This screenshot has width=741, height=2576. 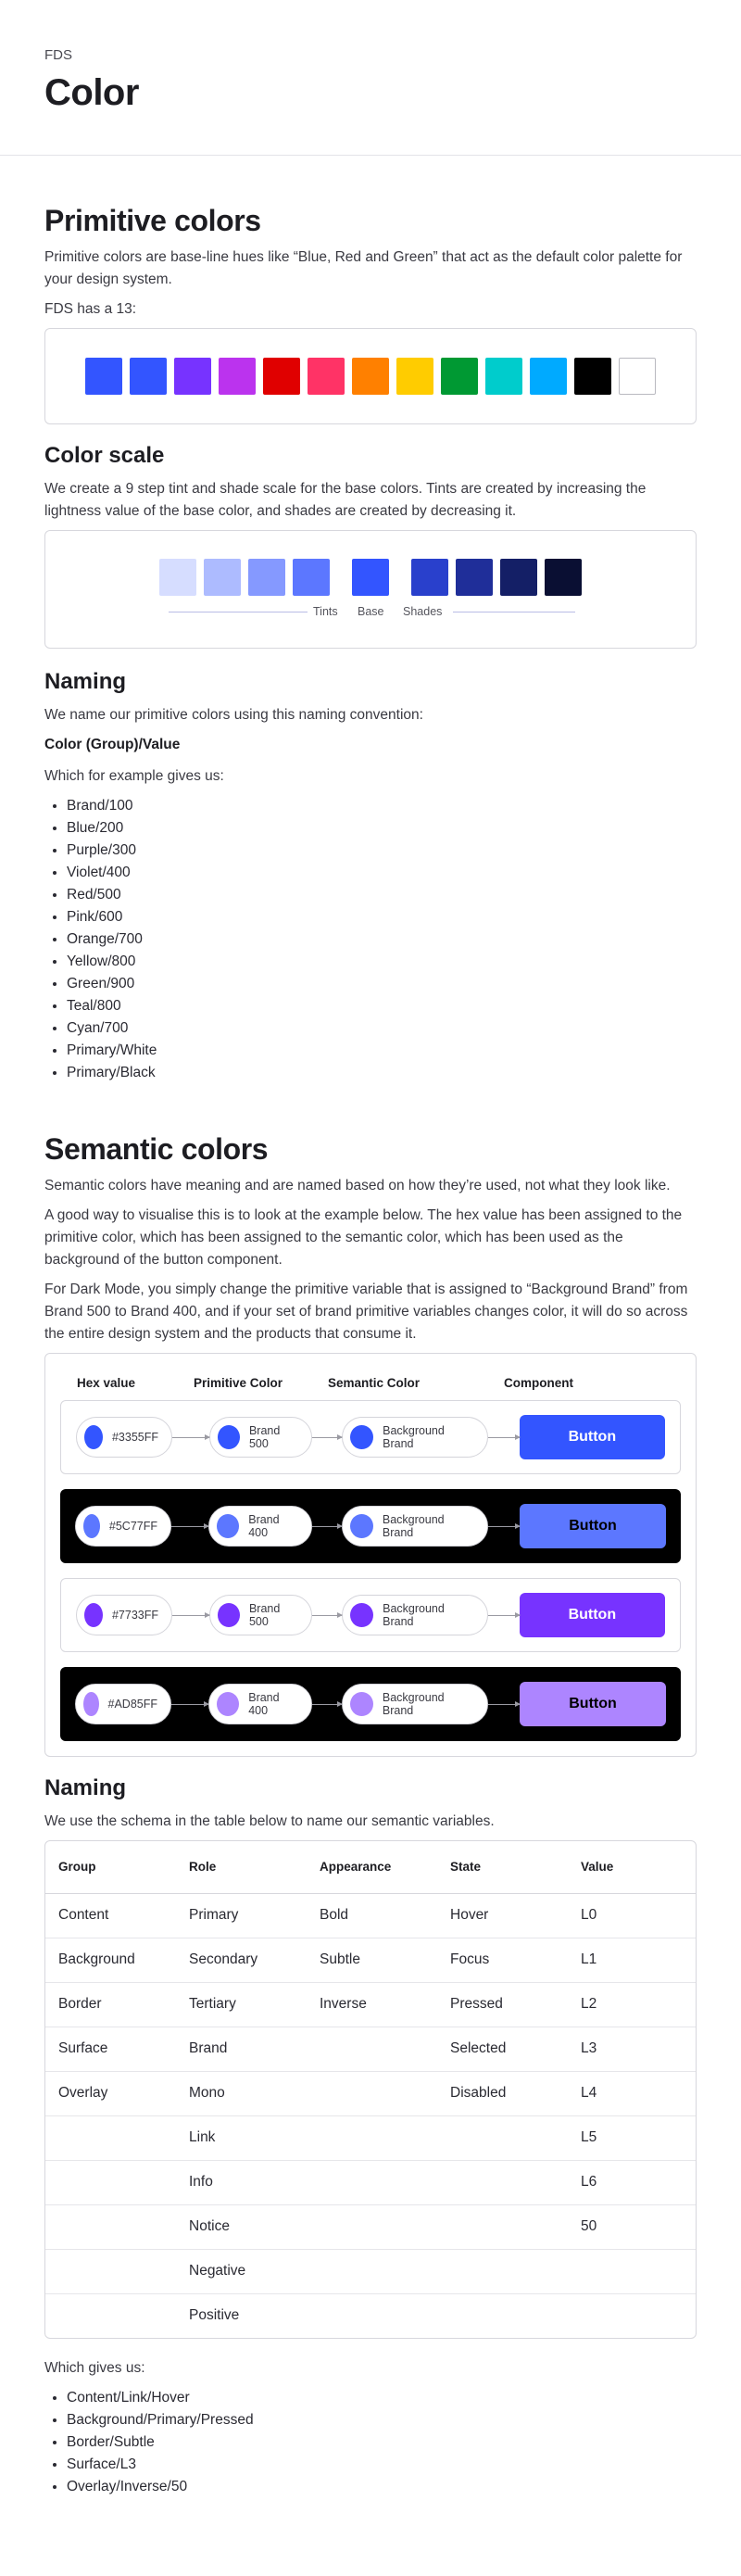 What do you see at coordinates (382, 940) in the screenshot?
I see `primitive-example-item: Orange/700` at bounding box center [382, 940].